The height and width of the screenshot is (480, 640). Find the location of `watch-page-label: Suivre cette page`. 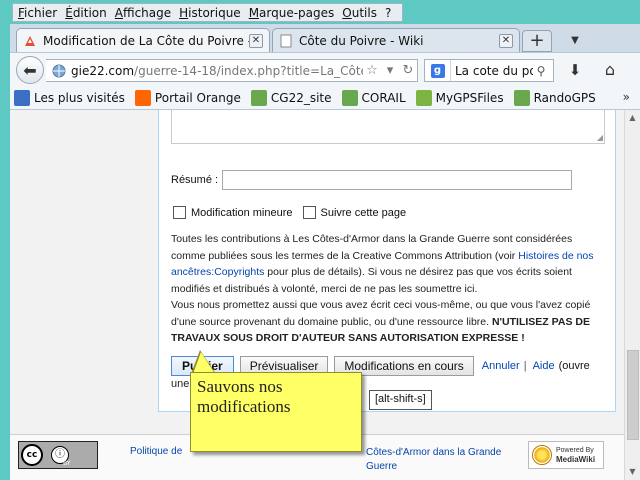

watch-page-label: Suivre cette page is located at coordinates (363, 212).